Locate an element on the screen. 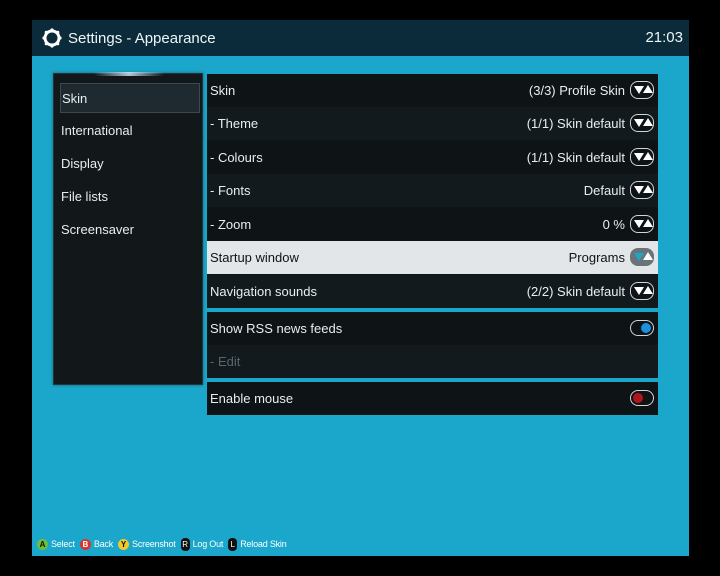 The height and width of the screenshot is (576, 720). sidebar-item-international: International is located at coordinates (130, 131).